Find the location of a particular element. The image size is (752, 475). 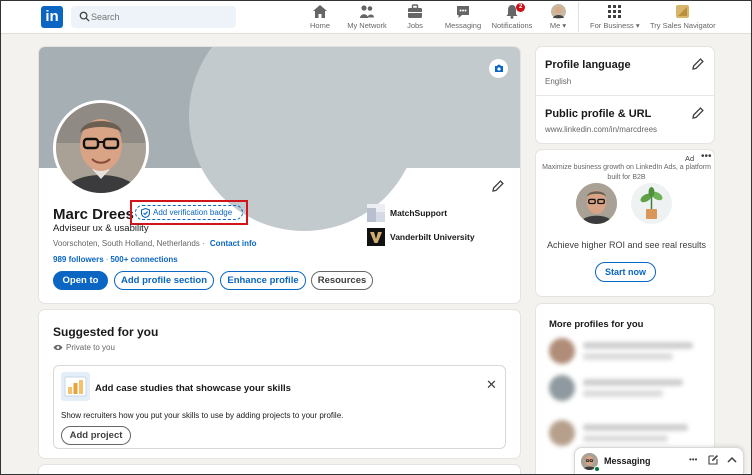

add-verification-badge-label: Add verification badge is located at coordinates (193, 212).